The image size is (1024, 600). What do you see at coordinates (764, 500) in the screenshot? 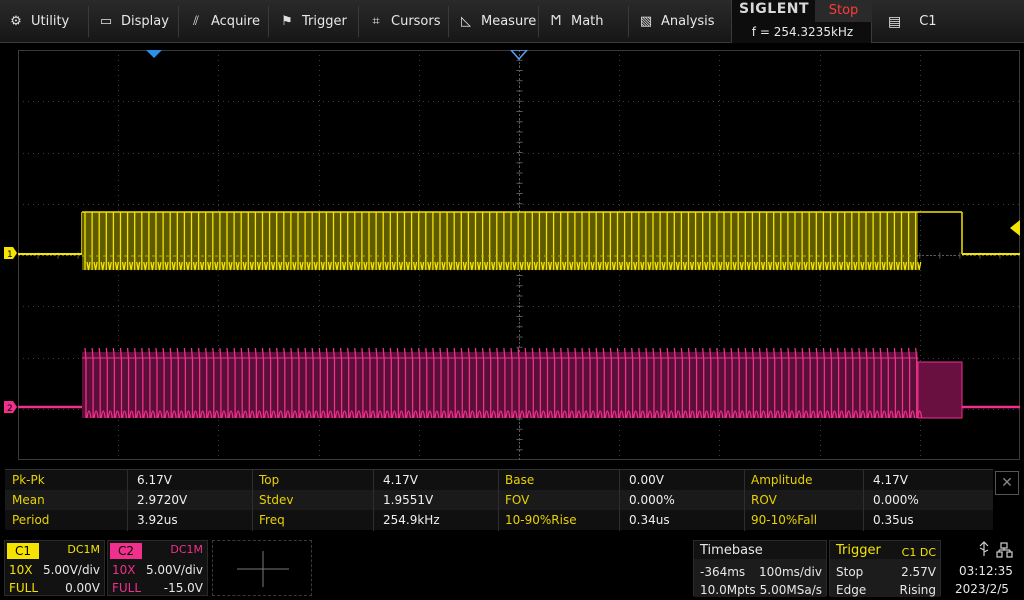
I see `measure-label: ROV` at bounding box center [764, 500].